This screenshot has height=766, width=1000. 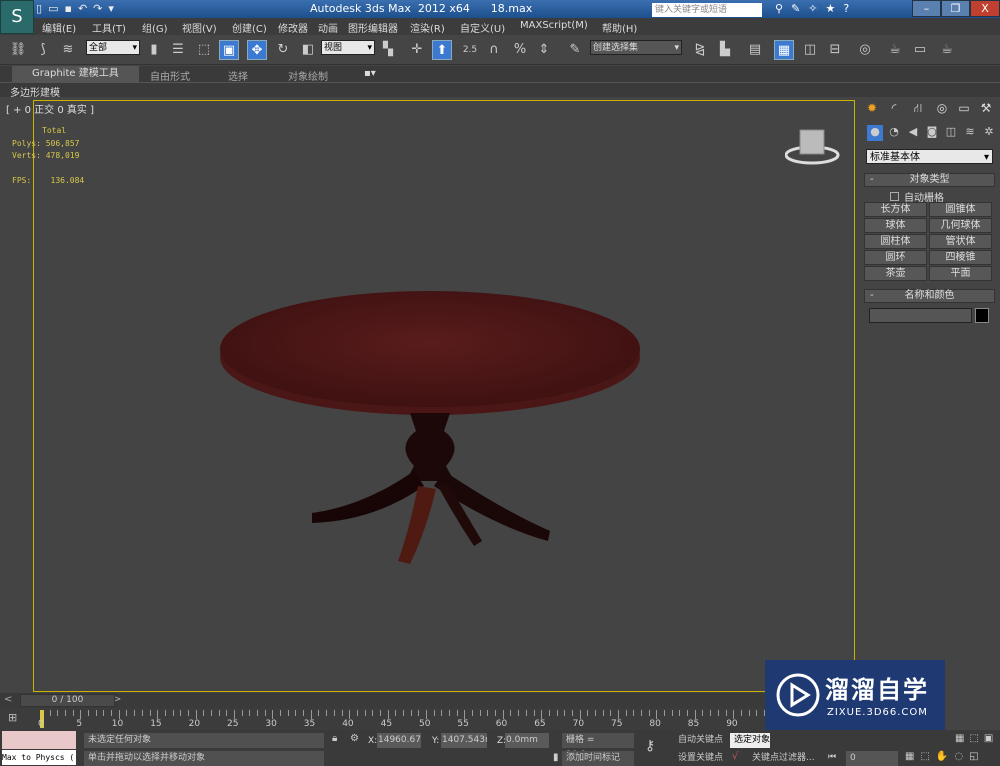 What do you see at coordinates (67, 8) in the screenshot?
I see `save-icon: ▪` at bounding box center [67, 8].